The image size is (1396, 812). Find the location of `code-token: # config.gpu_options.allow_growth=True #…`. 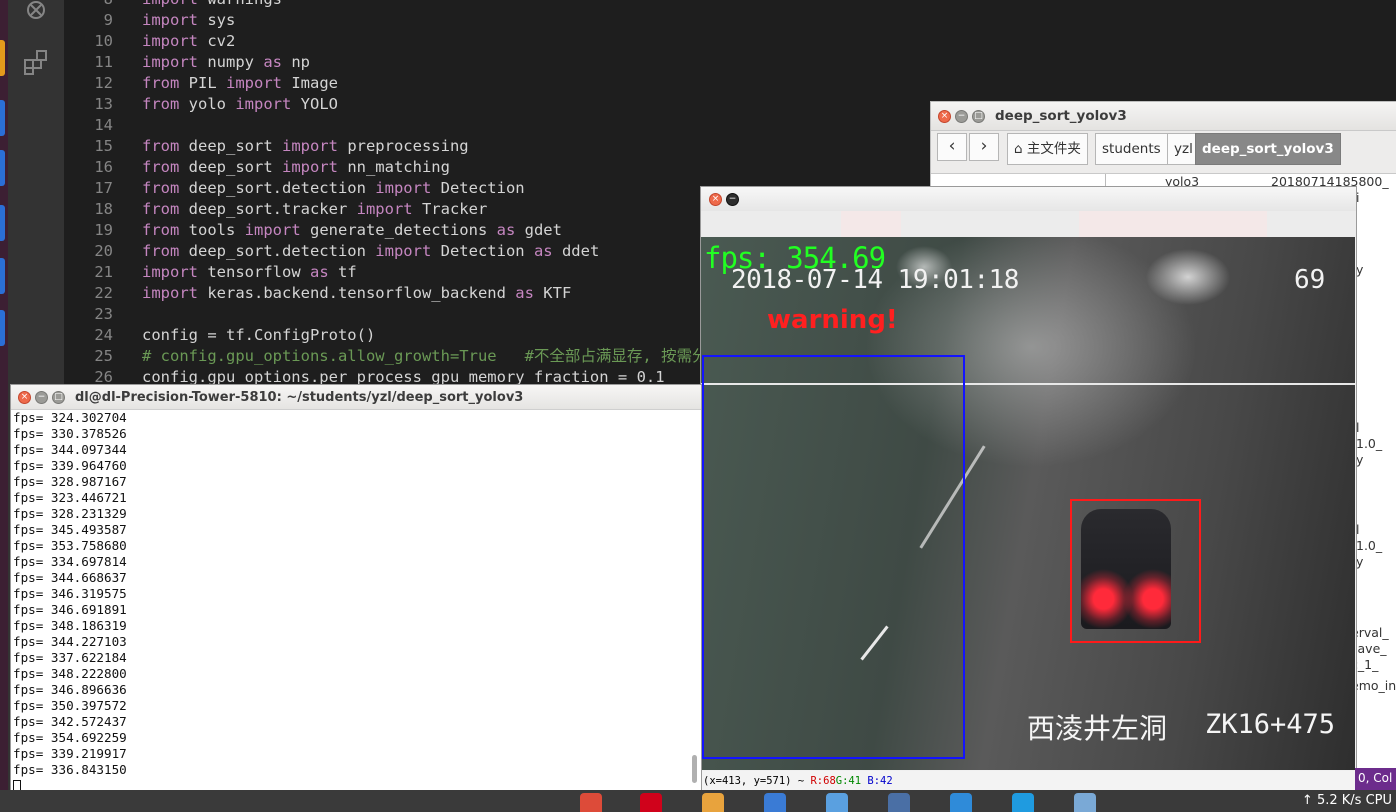

code-token: # config.gpu_options.allow_growth=True #… is located at coordinates (425, 356).